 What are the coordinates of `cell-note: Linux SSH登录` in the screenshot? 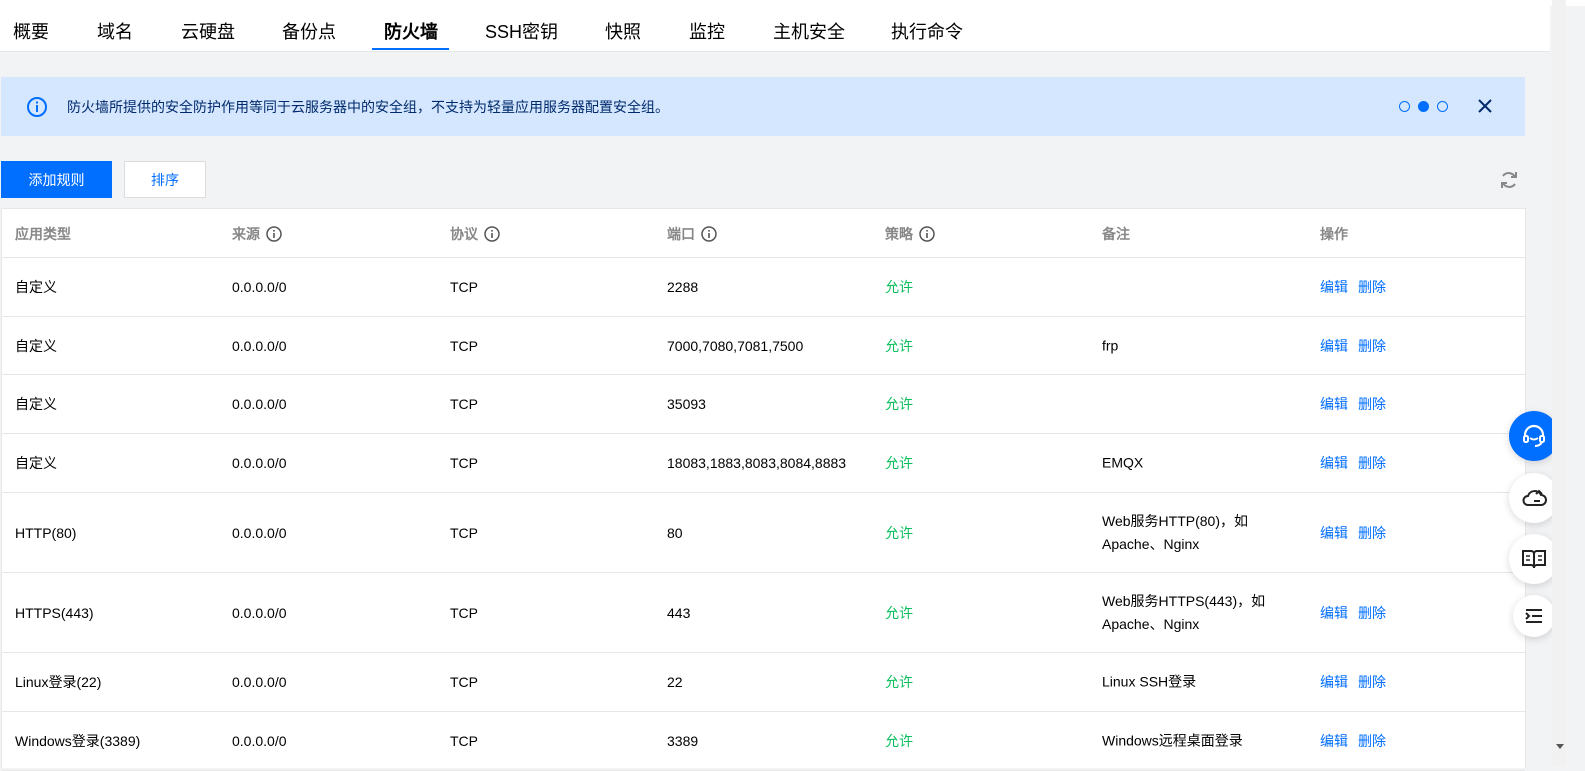 It's located at (1149, 681).